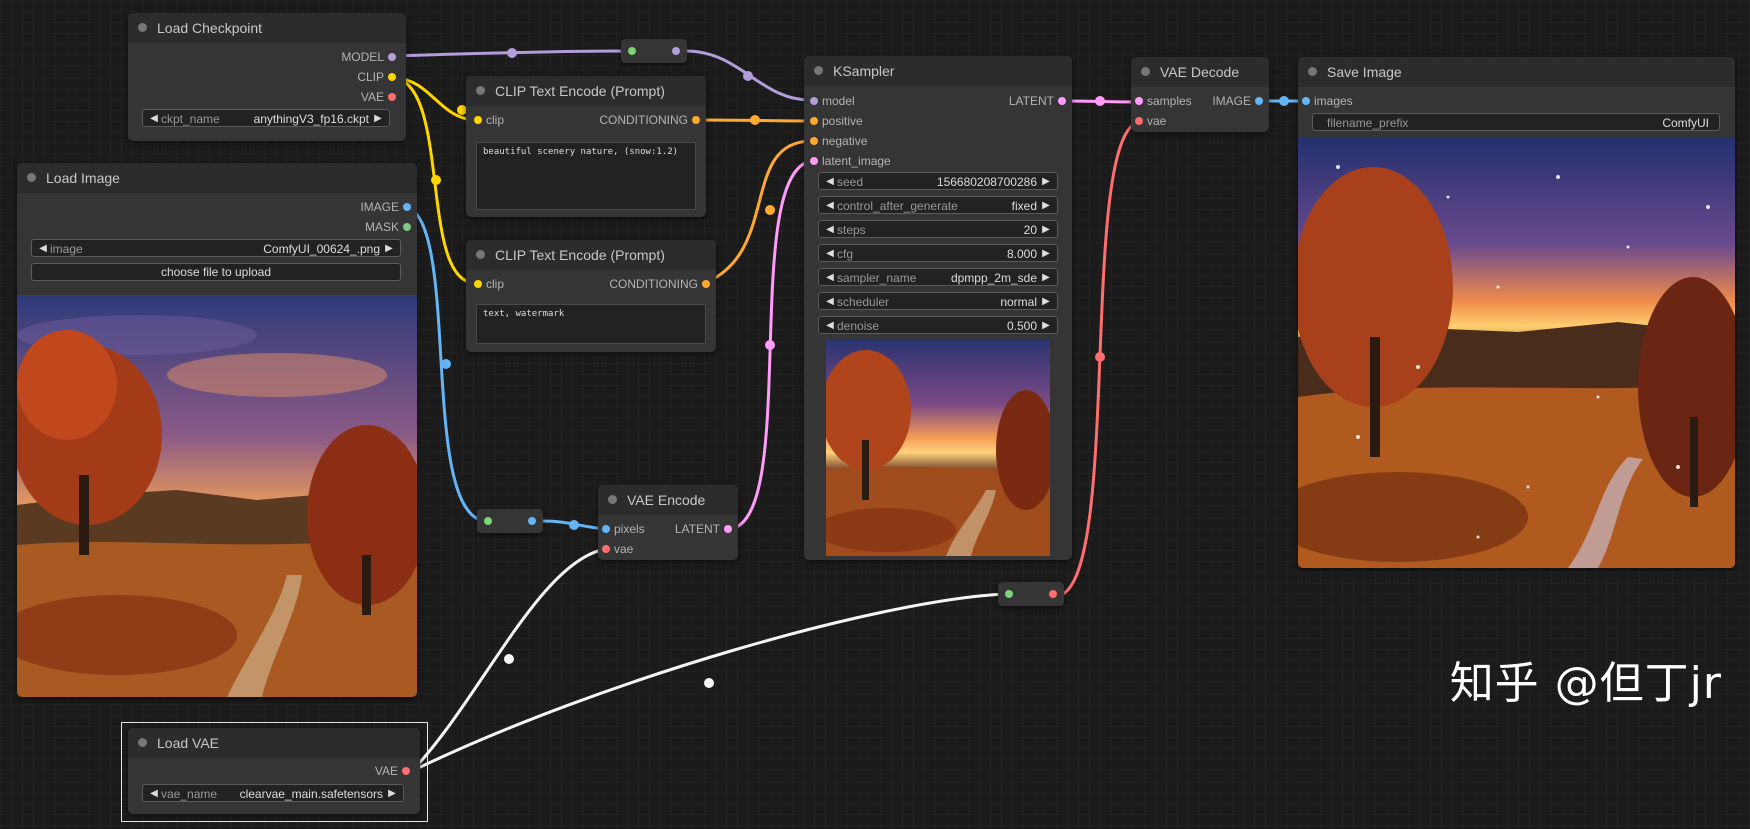 The image size is (1750, 829). I want to click on seed-widget: ◀ seed 156680208700286 ▶, so click(938, 181).